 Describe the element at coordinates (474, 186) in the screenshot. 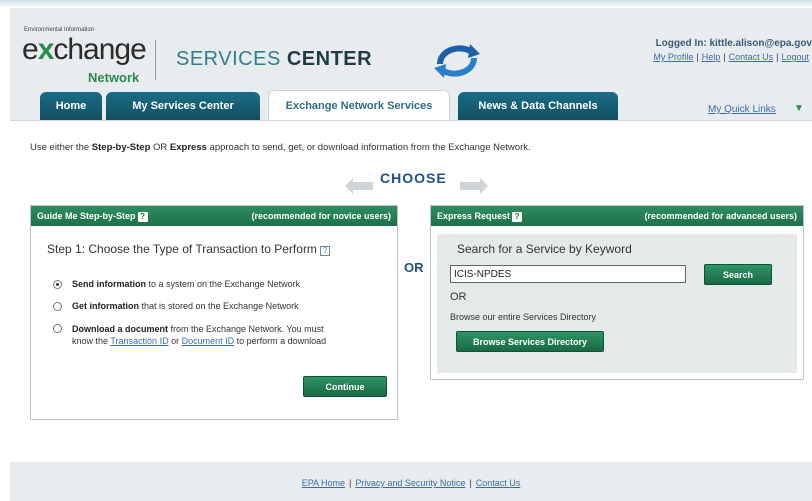

I see `arrow-right-icon` at that location.